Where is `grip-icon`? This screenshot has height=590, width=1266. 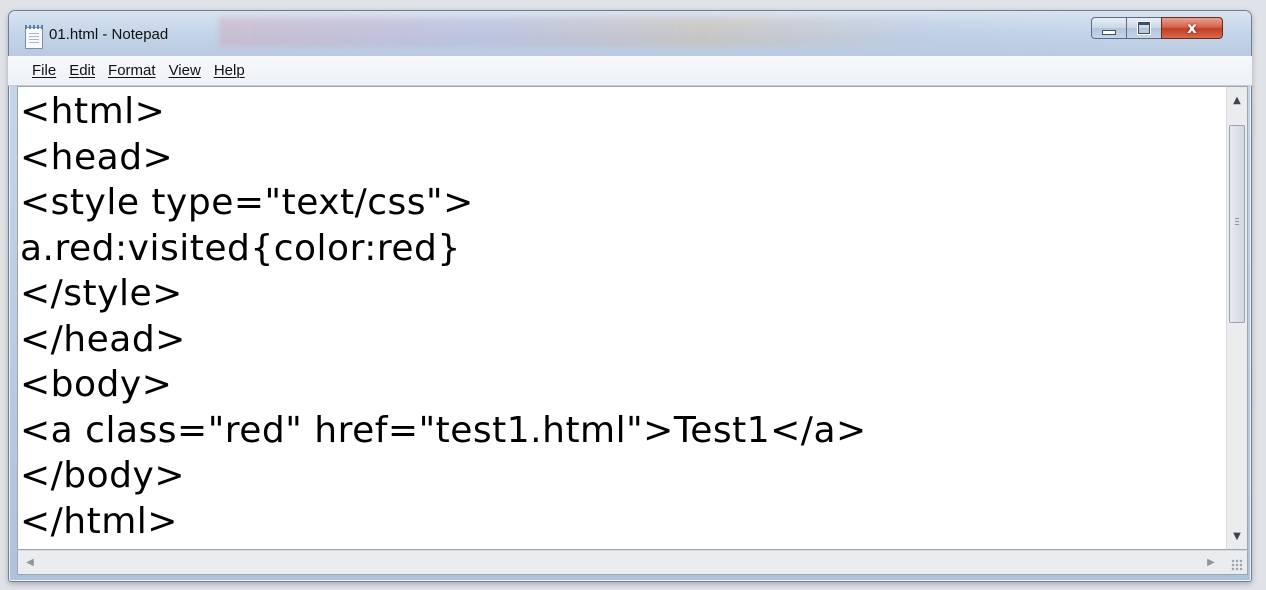 grip-icon is located at coordinates (1237, 221).